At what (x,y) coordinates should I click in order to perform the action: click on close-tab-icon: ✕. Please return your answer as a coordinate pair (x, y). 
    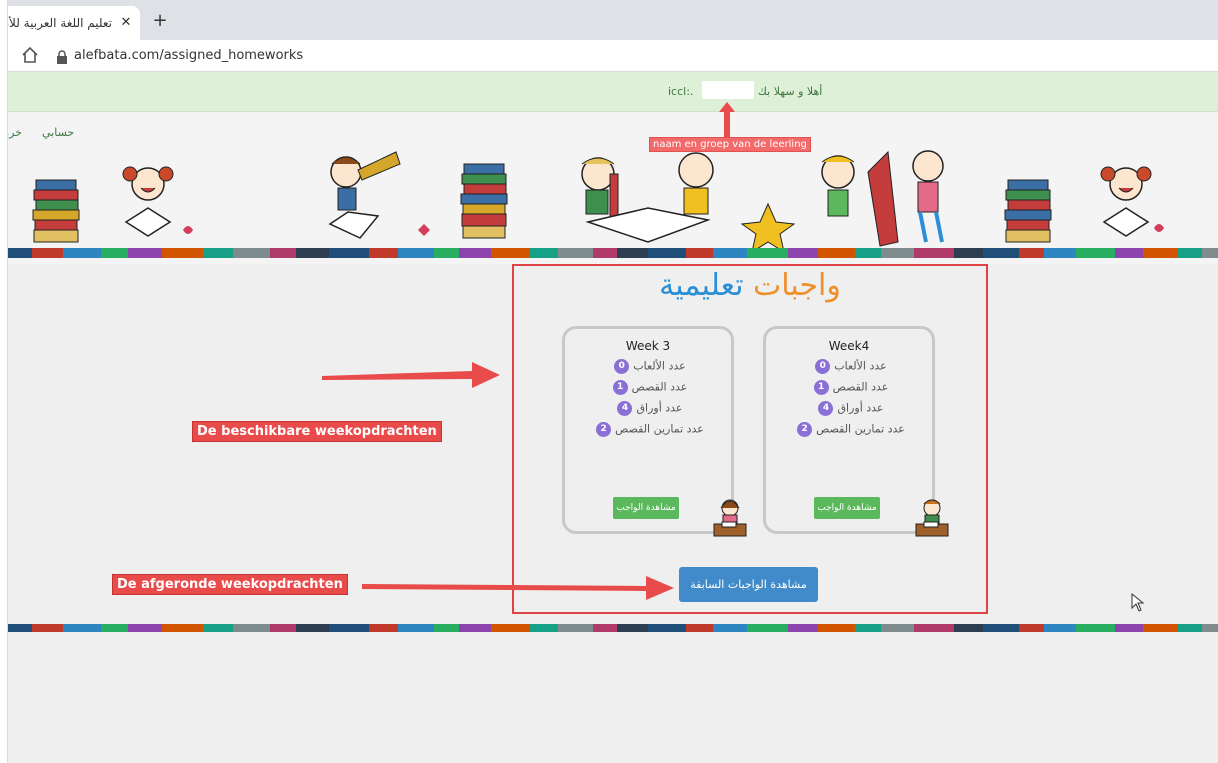
    Looking at the image, I should click on (126, 23).